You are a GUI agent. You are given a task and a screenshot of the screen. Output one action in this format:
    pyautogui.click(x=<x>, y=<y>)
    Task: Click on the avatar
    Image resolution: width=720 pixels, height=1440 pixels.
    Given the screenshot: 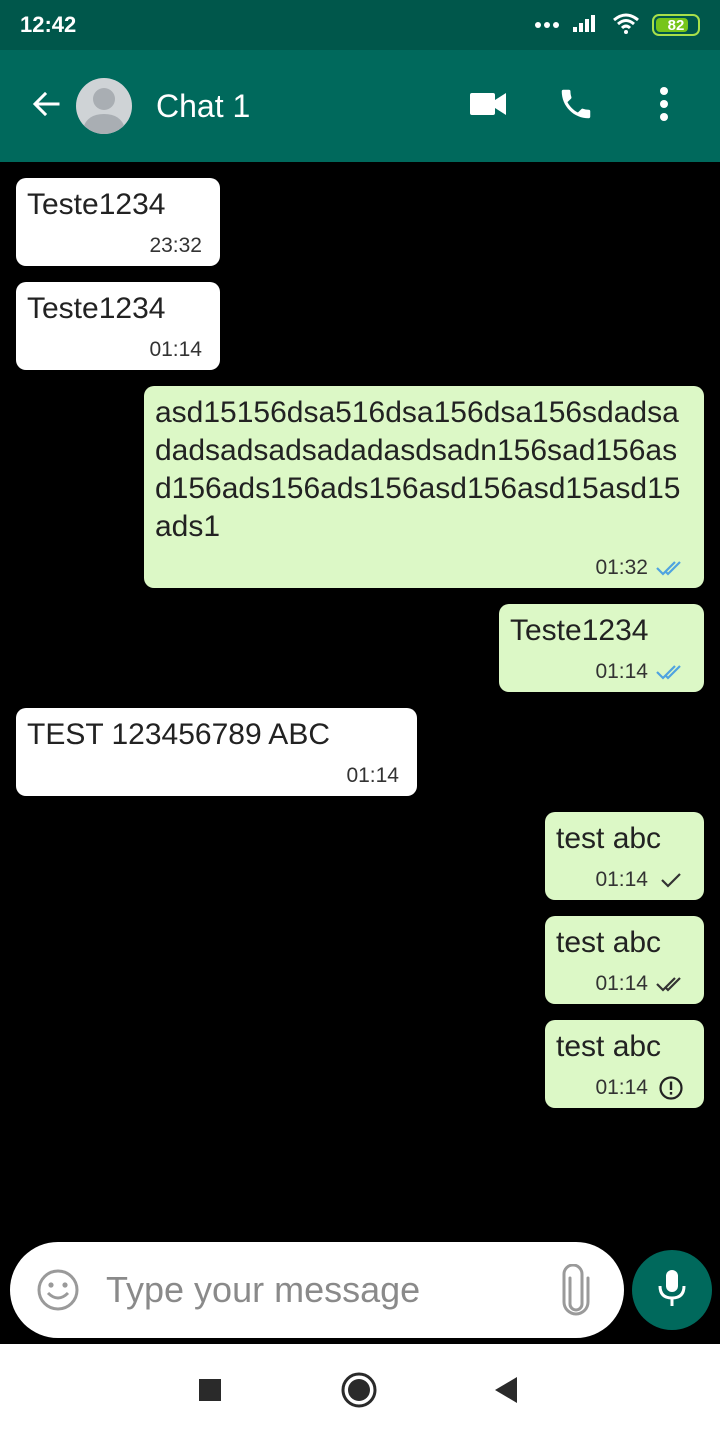 What is the action you would take?
    pyautogui.click(x=104, y=106)
    